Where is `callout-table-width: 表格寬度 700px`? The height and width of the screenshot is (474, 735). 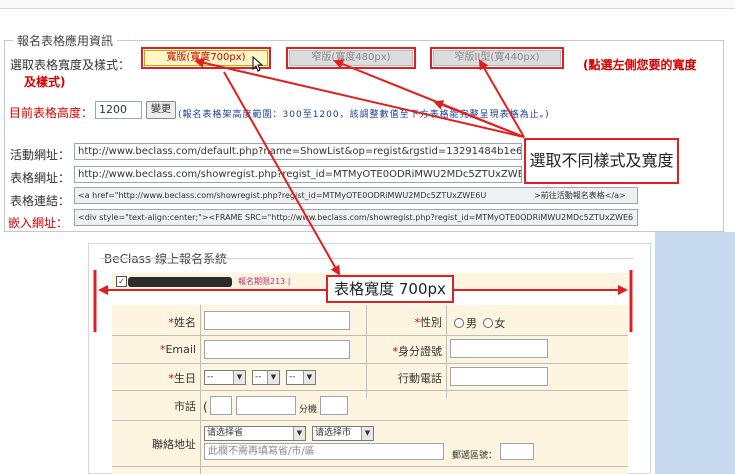
callout-table-width: 表格寬度 700px is located at coordinates (390, 289).